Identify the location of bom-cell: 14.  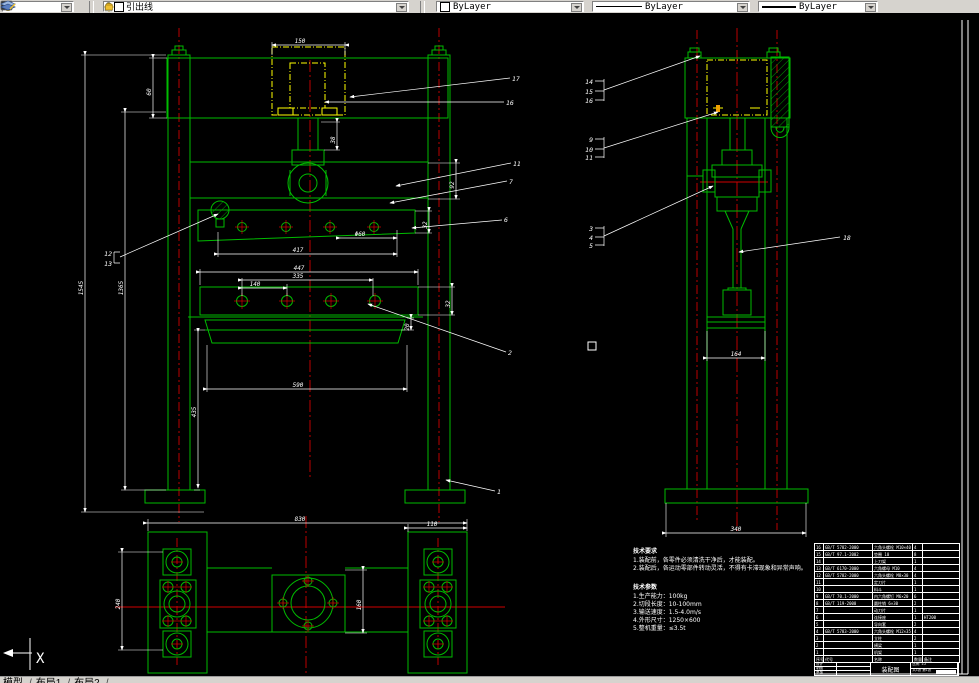
(819, 561).